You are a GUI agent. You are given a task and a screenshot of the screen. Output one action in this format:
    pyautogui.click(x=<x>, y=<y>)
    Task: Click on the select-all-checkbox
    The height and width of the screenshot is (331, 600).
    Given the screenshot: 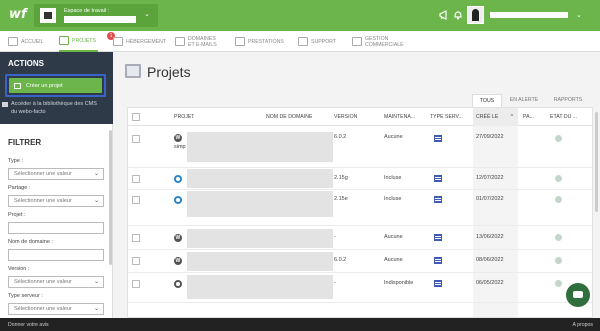 What is the action you would take?
    pyautogui.click(x=136, y=117)
    